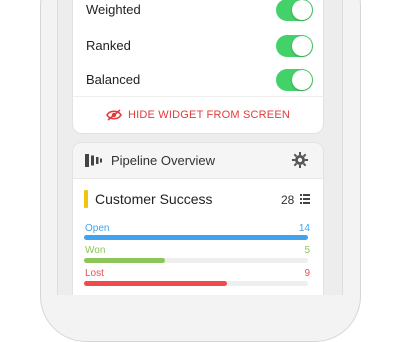 The image size is (400, 342). What do you see at coordinates (97, 228) in the screenshot?
I see `stat-label-open: Open` at bounding box center [97, 228].